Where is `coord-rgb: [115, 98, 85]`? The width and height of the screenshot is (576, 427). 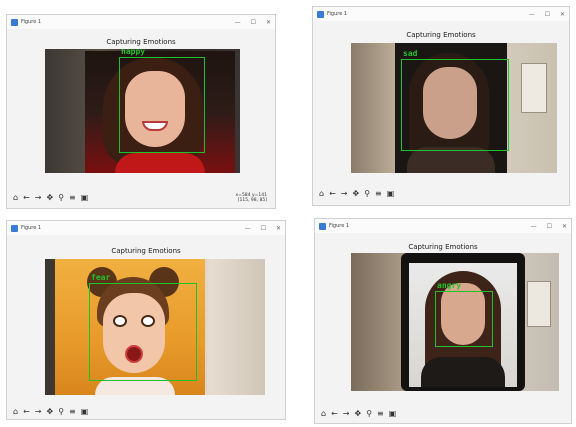
coord-rgb: [115, 98, 85] is located at coordinates (252, 200).